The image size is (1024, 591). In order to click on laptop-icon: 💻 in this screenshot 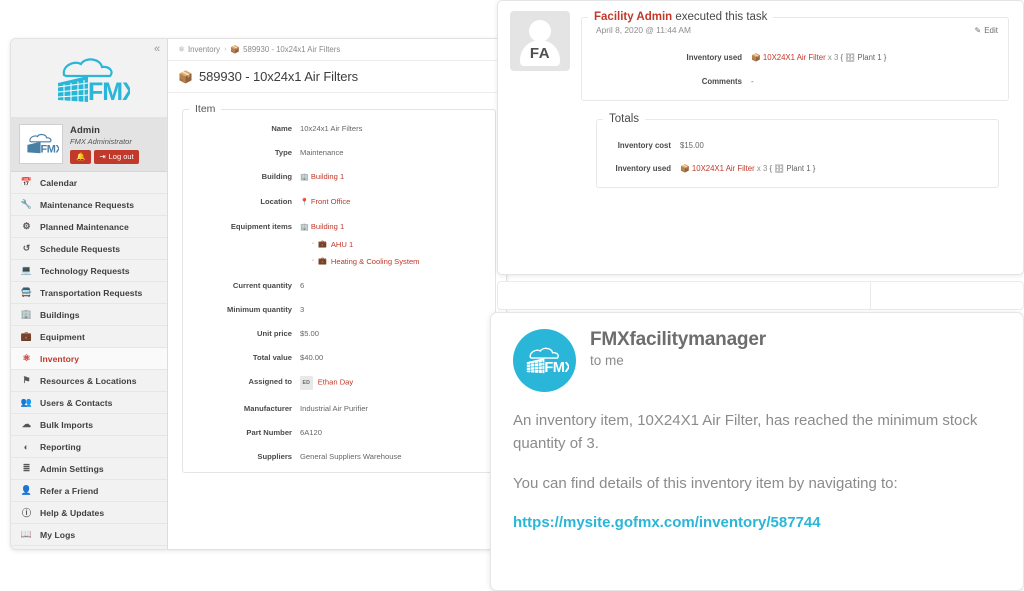, I will do `click(26, 270)`.